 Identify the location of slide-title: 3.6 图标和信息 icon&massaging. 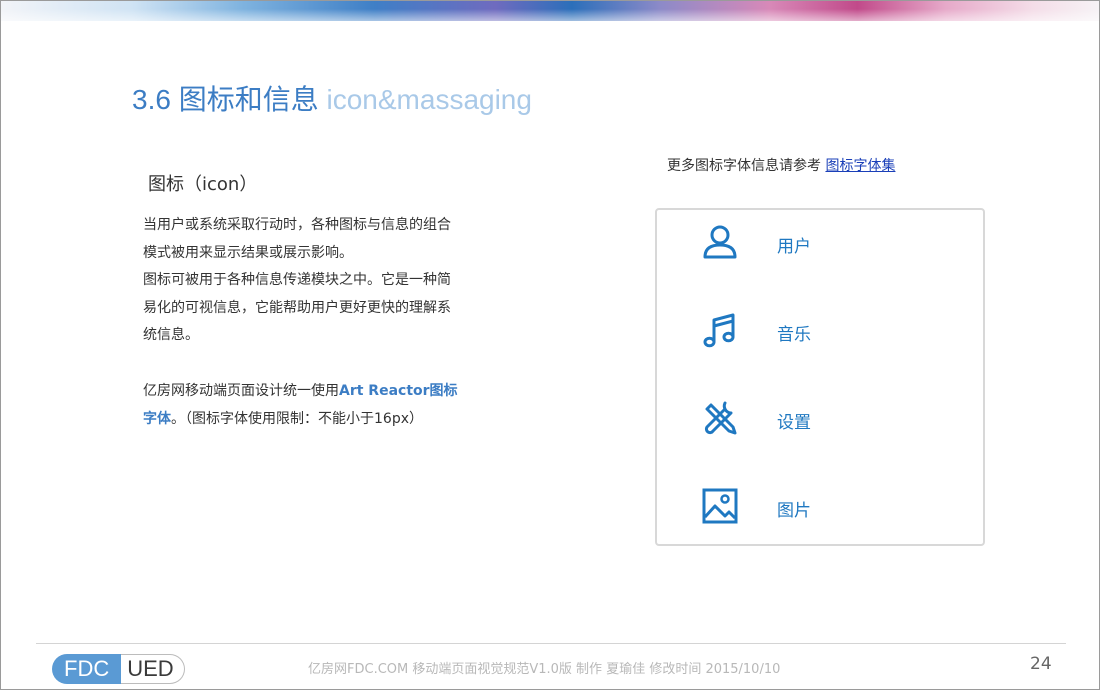
(332, 98).